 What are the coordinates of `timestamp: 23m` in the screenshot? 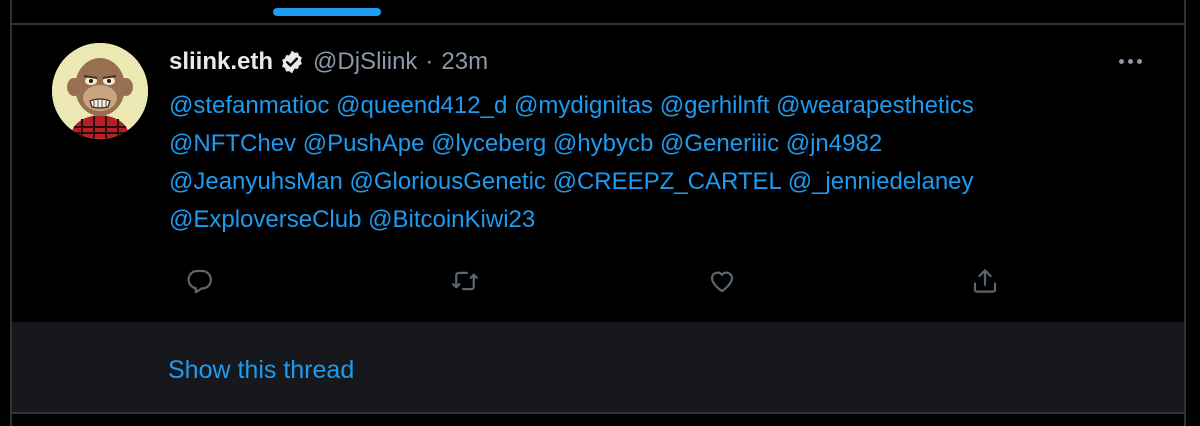 It's located at (464, 62).